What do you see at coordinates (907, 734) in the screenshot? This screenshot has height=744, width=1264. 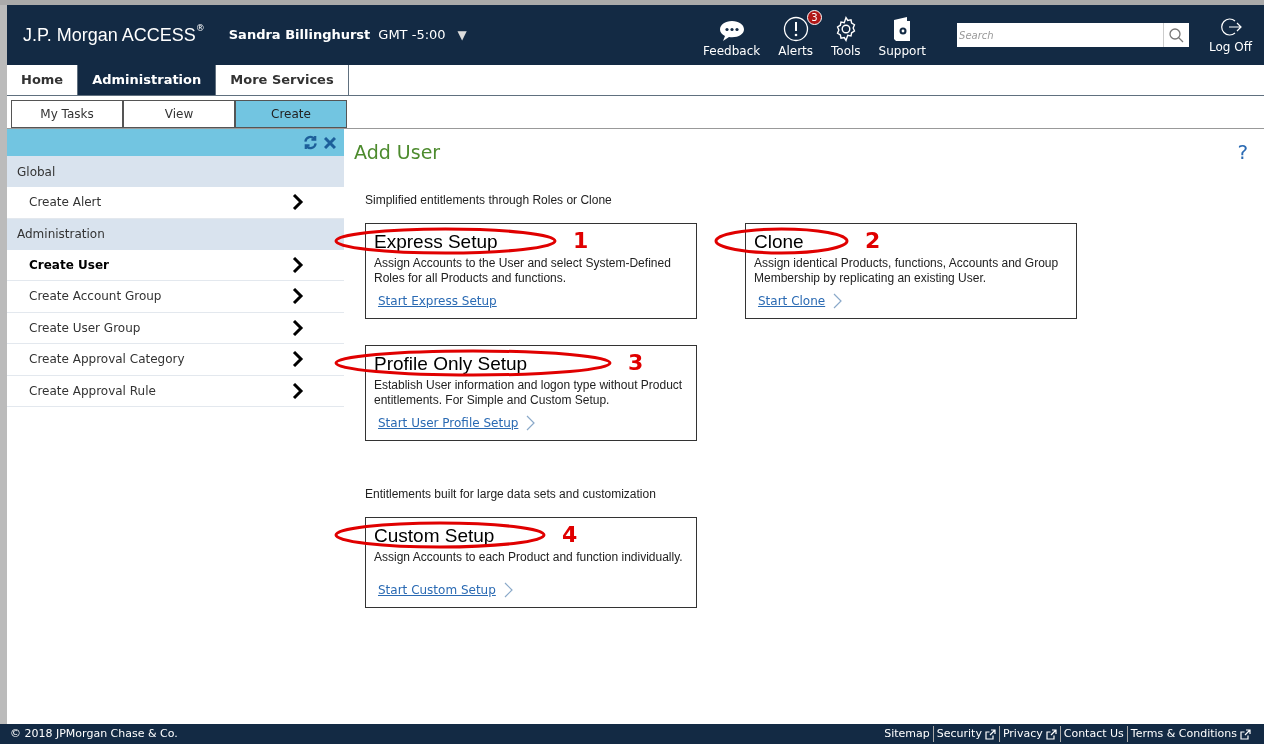 I see `footer-link: Sitemap` at bounding box center [907, 734].